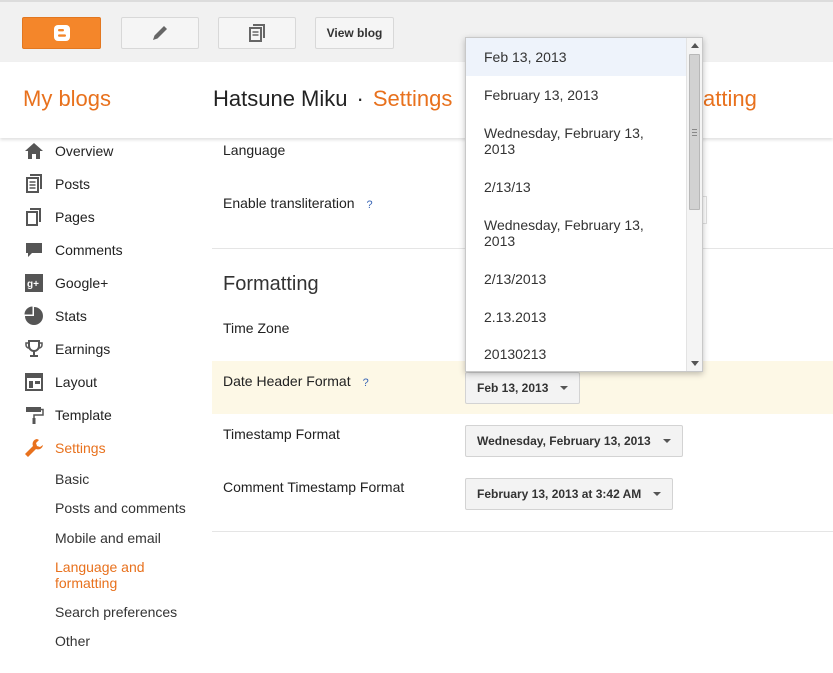 The image size is (833, 673). What do you see at coordinates (281, 434) in the screenshot?
I see `timestamp-label: Timestamp Format` at bounding box center [281, 434].